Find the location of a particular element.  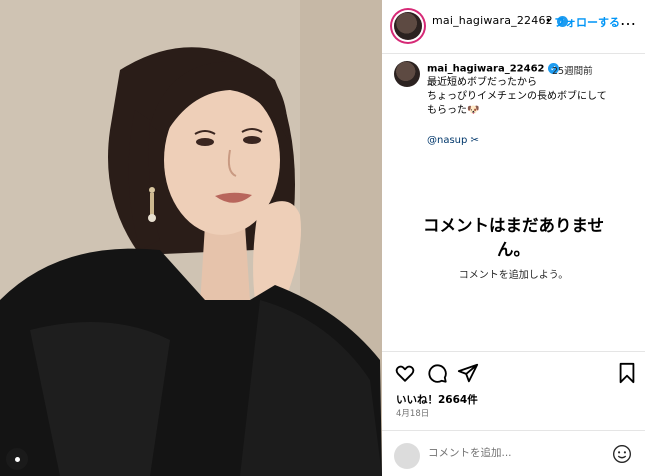

follow-button: フォローする is located at coordinates (587, 22).